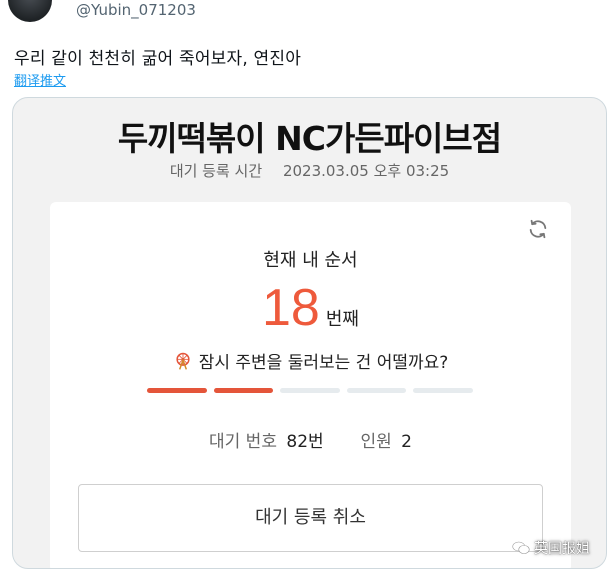 The width and height of the screenshot is (609, 569). Describe the element at coordinates (291, 308) in the screenshot. I see `order-number: 18` at that location.